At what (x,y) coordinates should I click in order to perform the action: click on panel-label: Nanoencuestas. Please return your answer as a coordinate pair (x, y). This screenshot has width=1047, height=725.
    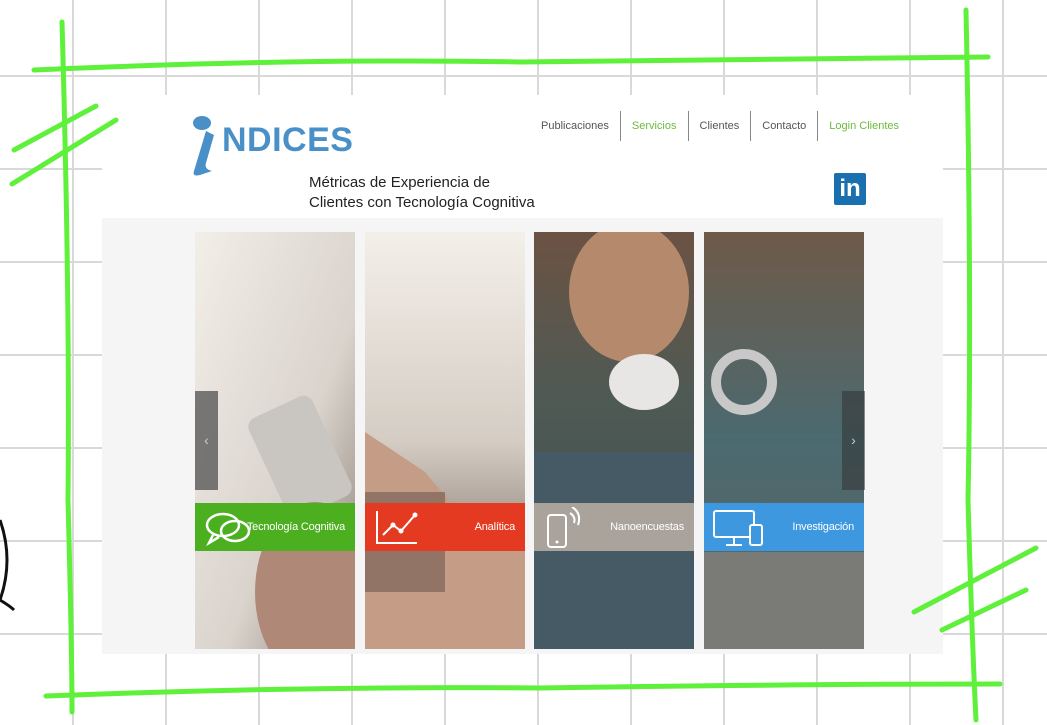
    Looking at the image, I should click on (647, 527).